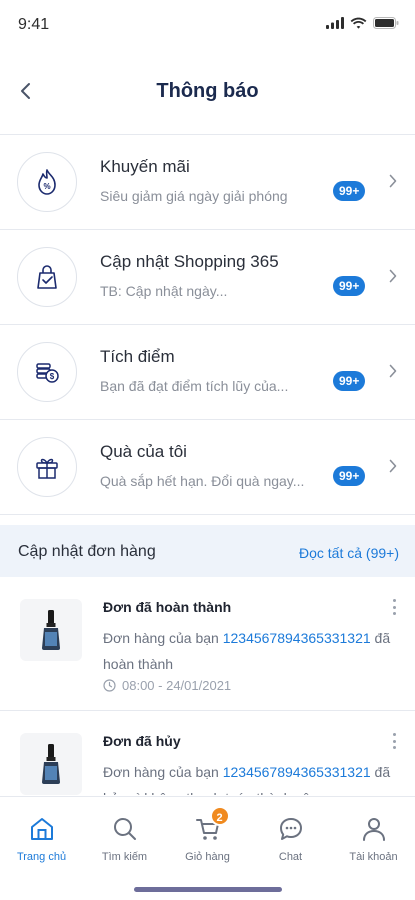  I want to click on shopping-bag-icon, so click(47, 277).